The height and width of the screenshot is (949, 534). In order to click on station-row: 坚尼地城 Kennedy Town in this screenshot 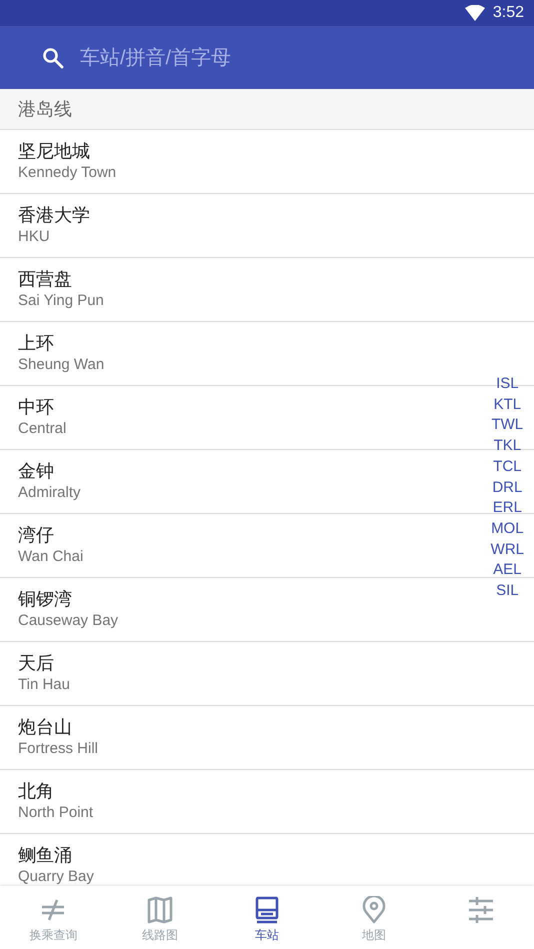, I will do `click(235, 161)`.